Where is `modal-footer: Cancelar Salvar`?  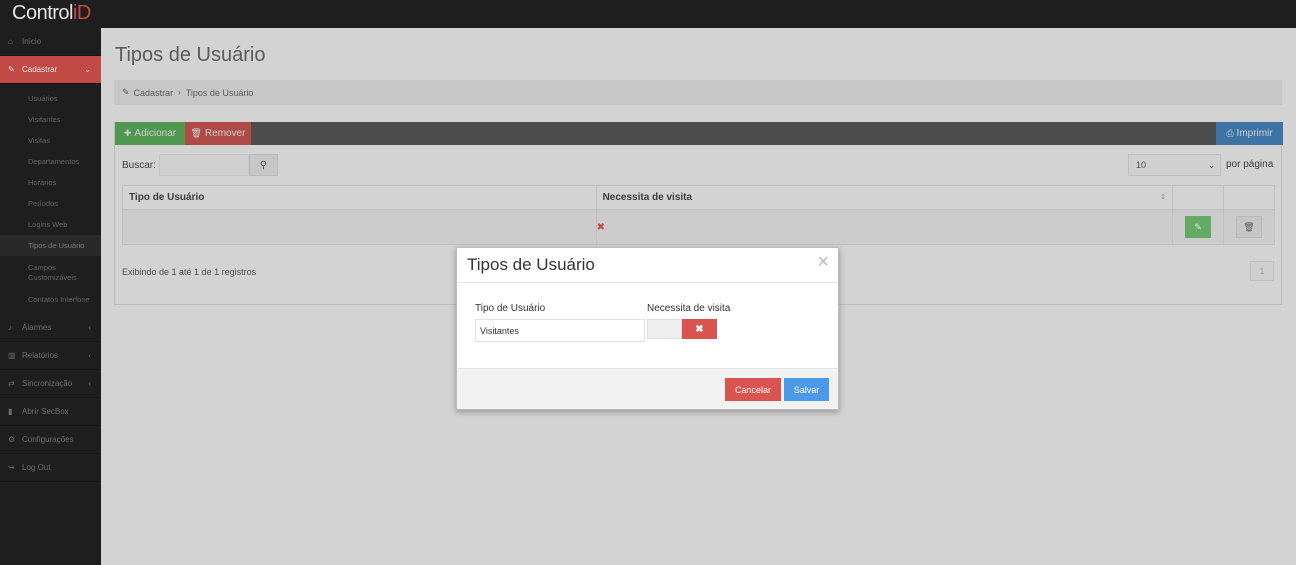 modal-footer: Cancelar Salvar is located at coordinates (647, 388).